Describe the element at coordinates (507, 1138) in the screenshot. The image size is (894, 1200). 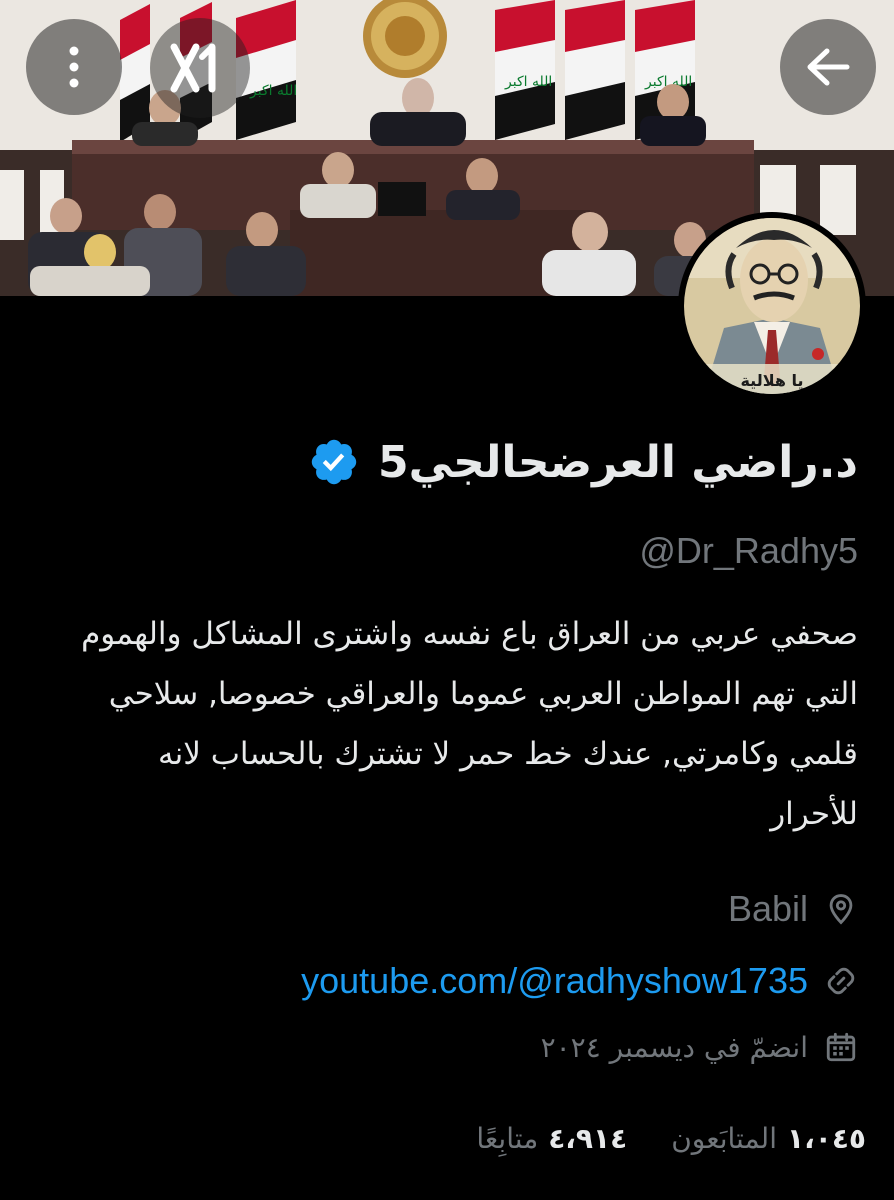
I see `following-label: متابِعًا` at that location.